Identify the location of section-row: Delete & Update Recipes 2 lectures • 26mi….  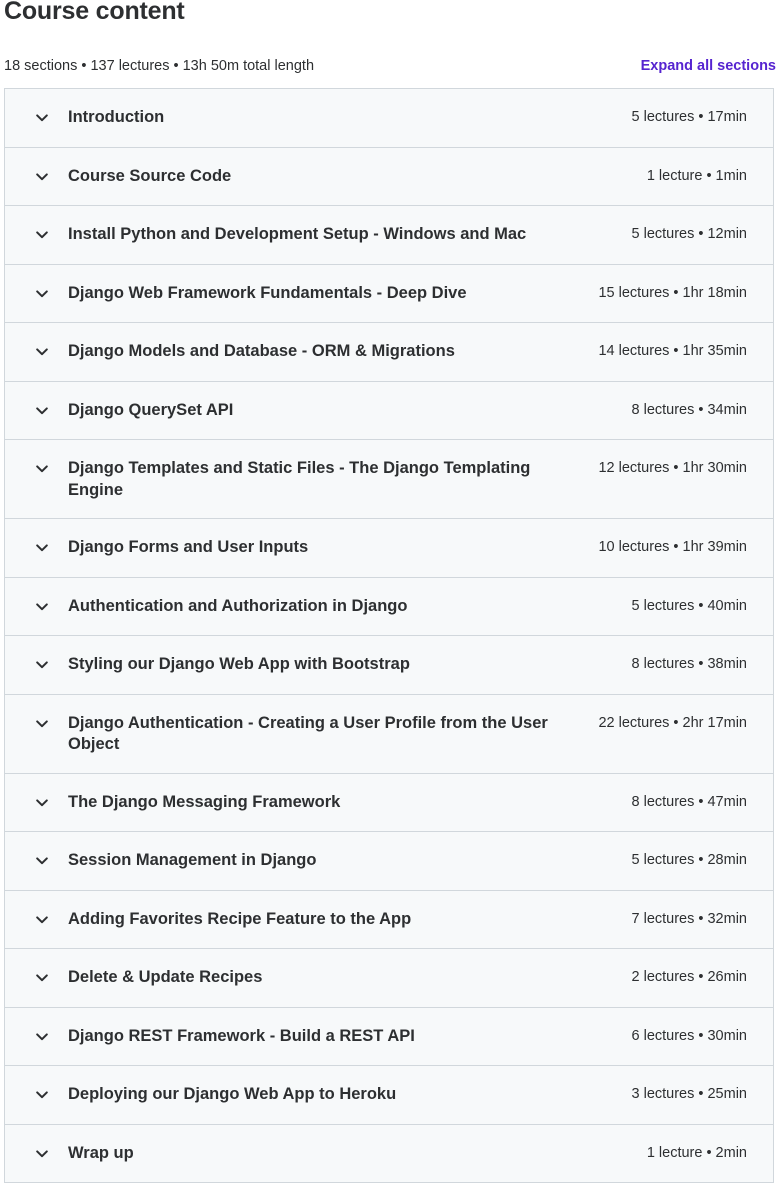
(389, 978).